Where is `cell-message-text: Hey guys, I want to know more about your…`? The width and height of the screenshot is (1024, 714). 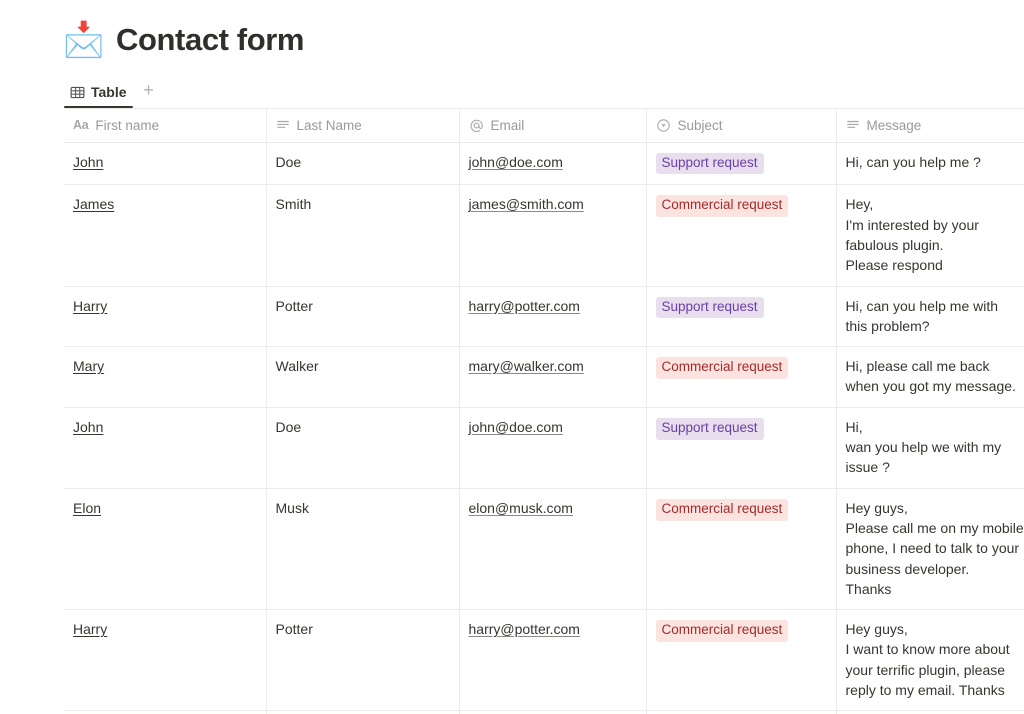 cell-message-text: Hey guys, I want to know more about your… is located at coordinates (927, 660).